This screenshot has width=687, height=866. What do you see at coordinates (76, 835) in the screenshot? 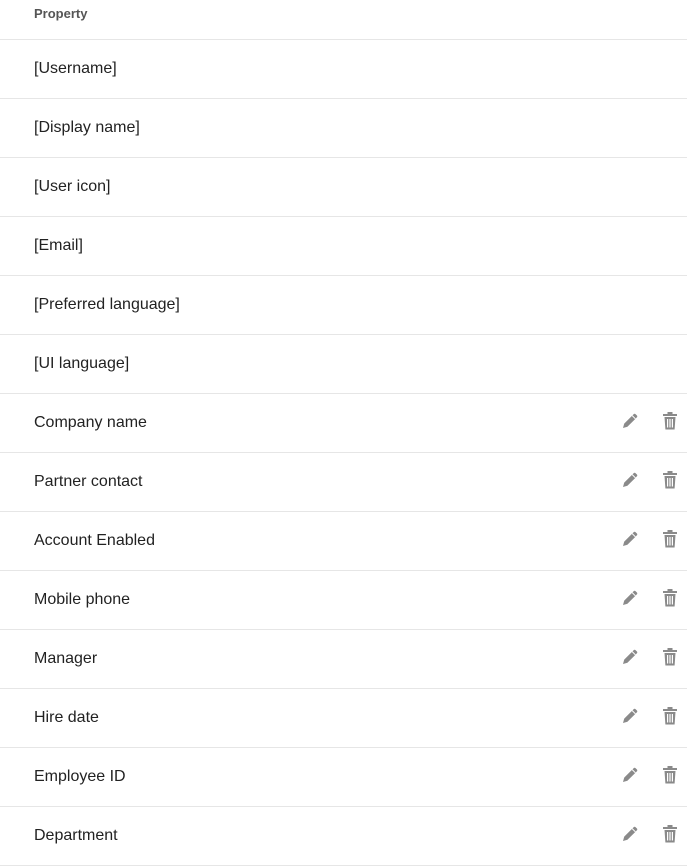
I see `property-label: Department` at bounding box center [76, 835].